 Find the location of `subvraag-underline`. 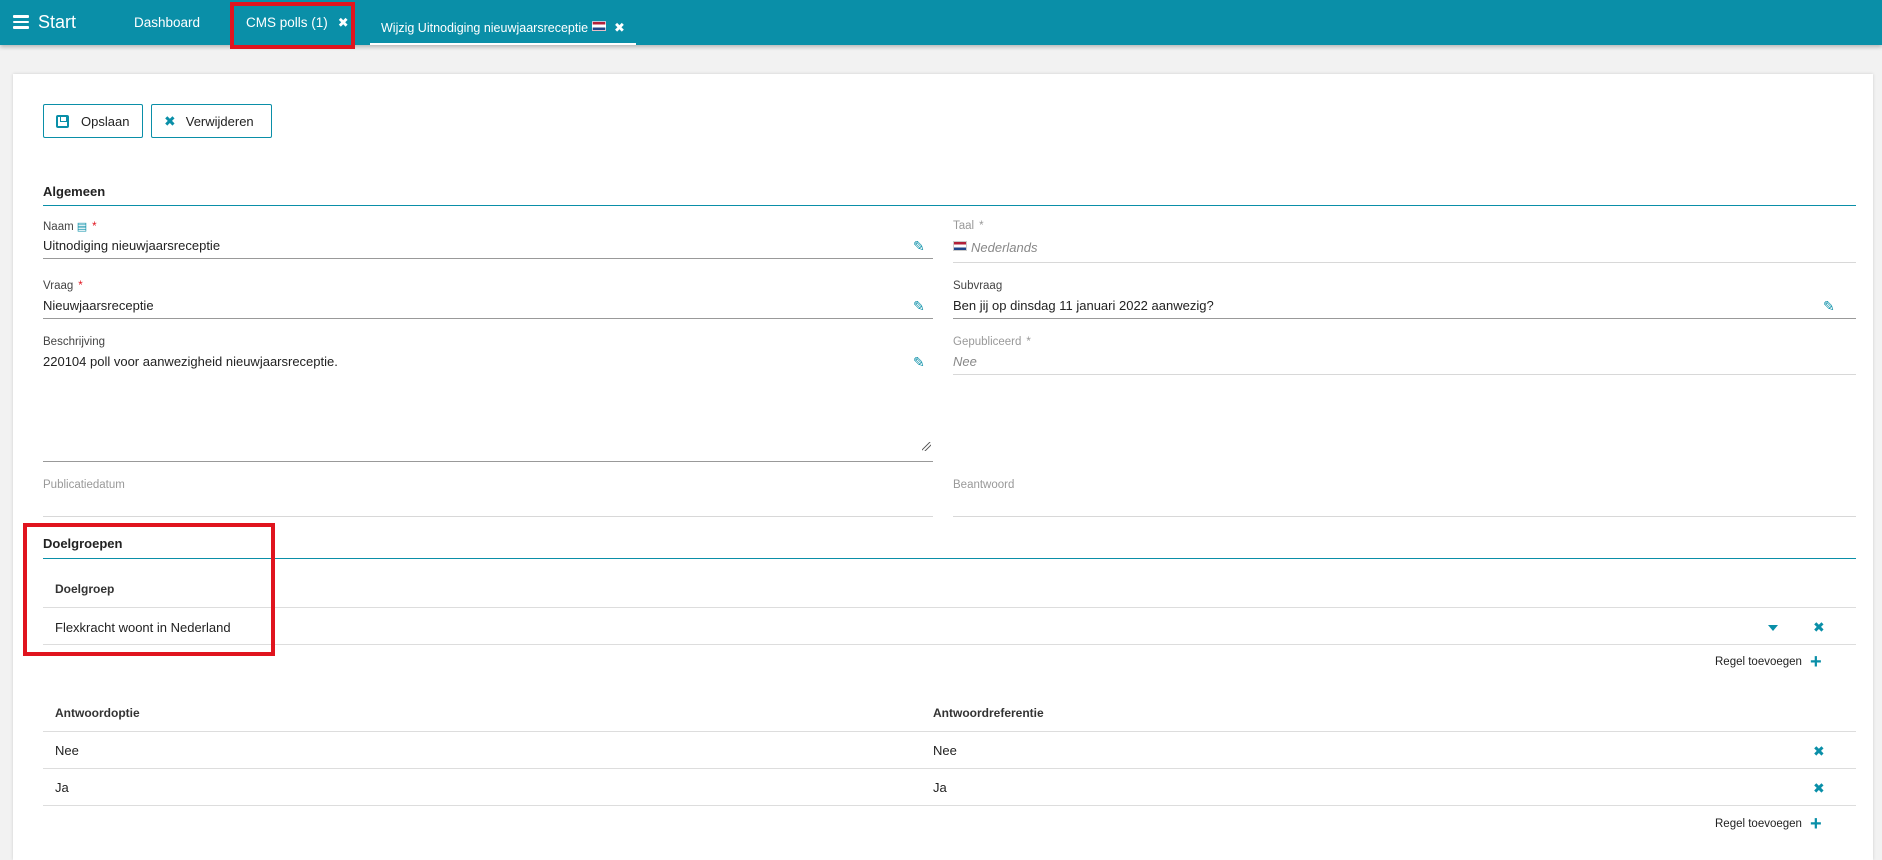

subvraag-underline is located at coordinates (1404, 318).